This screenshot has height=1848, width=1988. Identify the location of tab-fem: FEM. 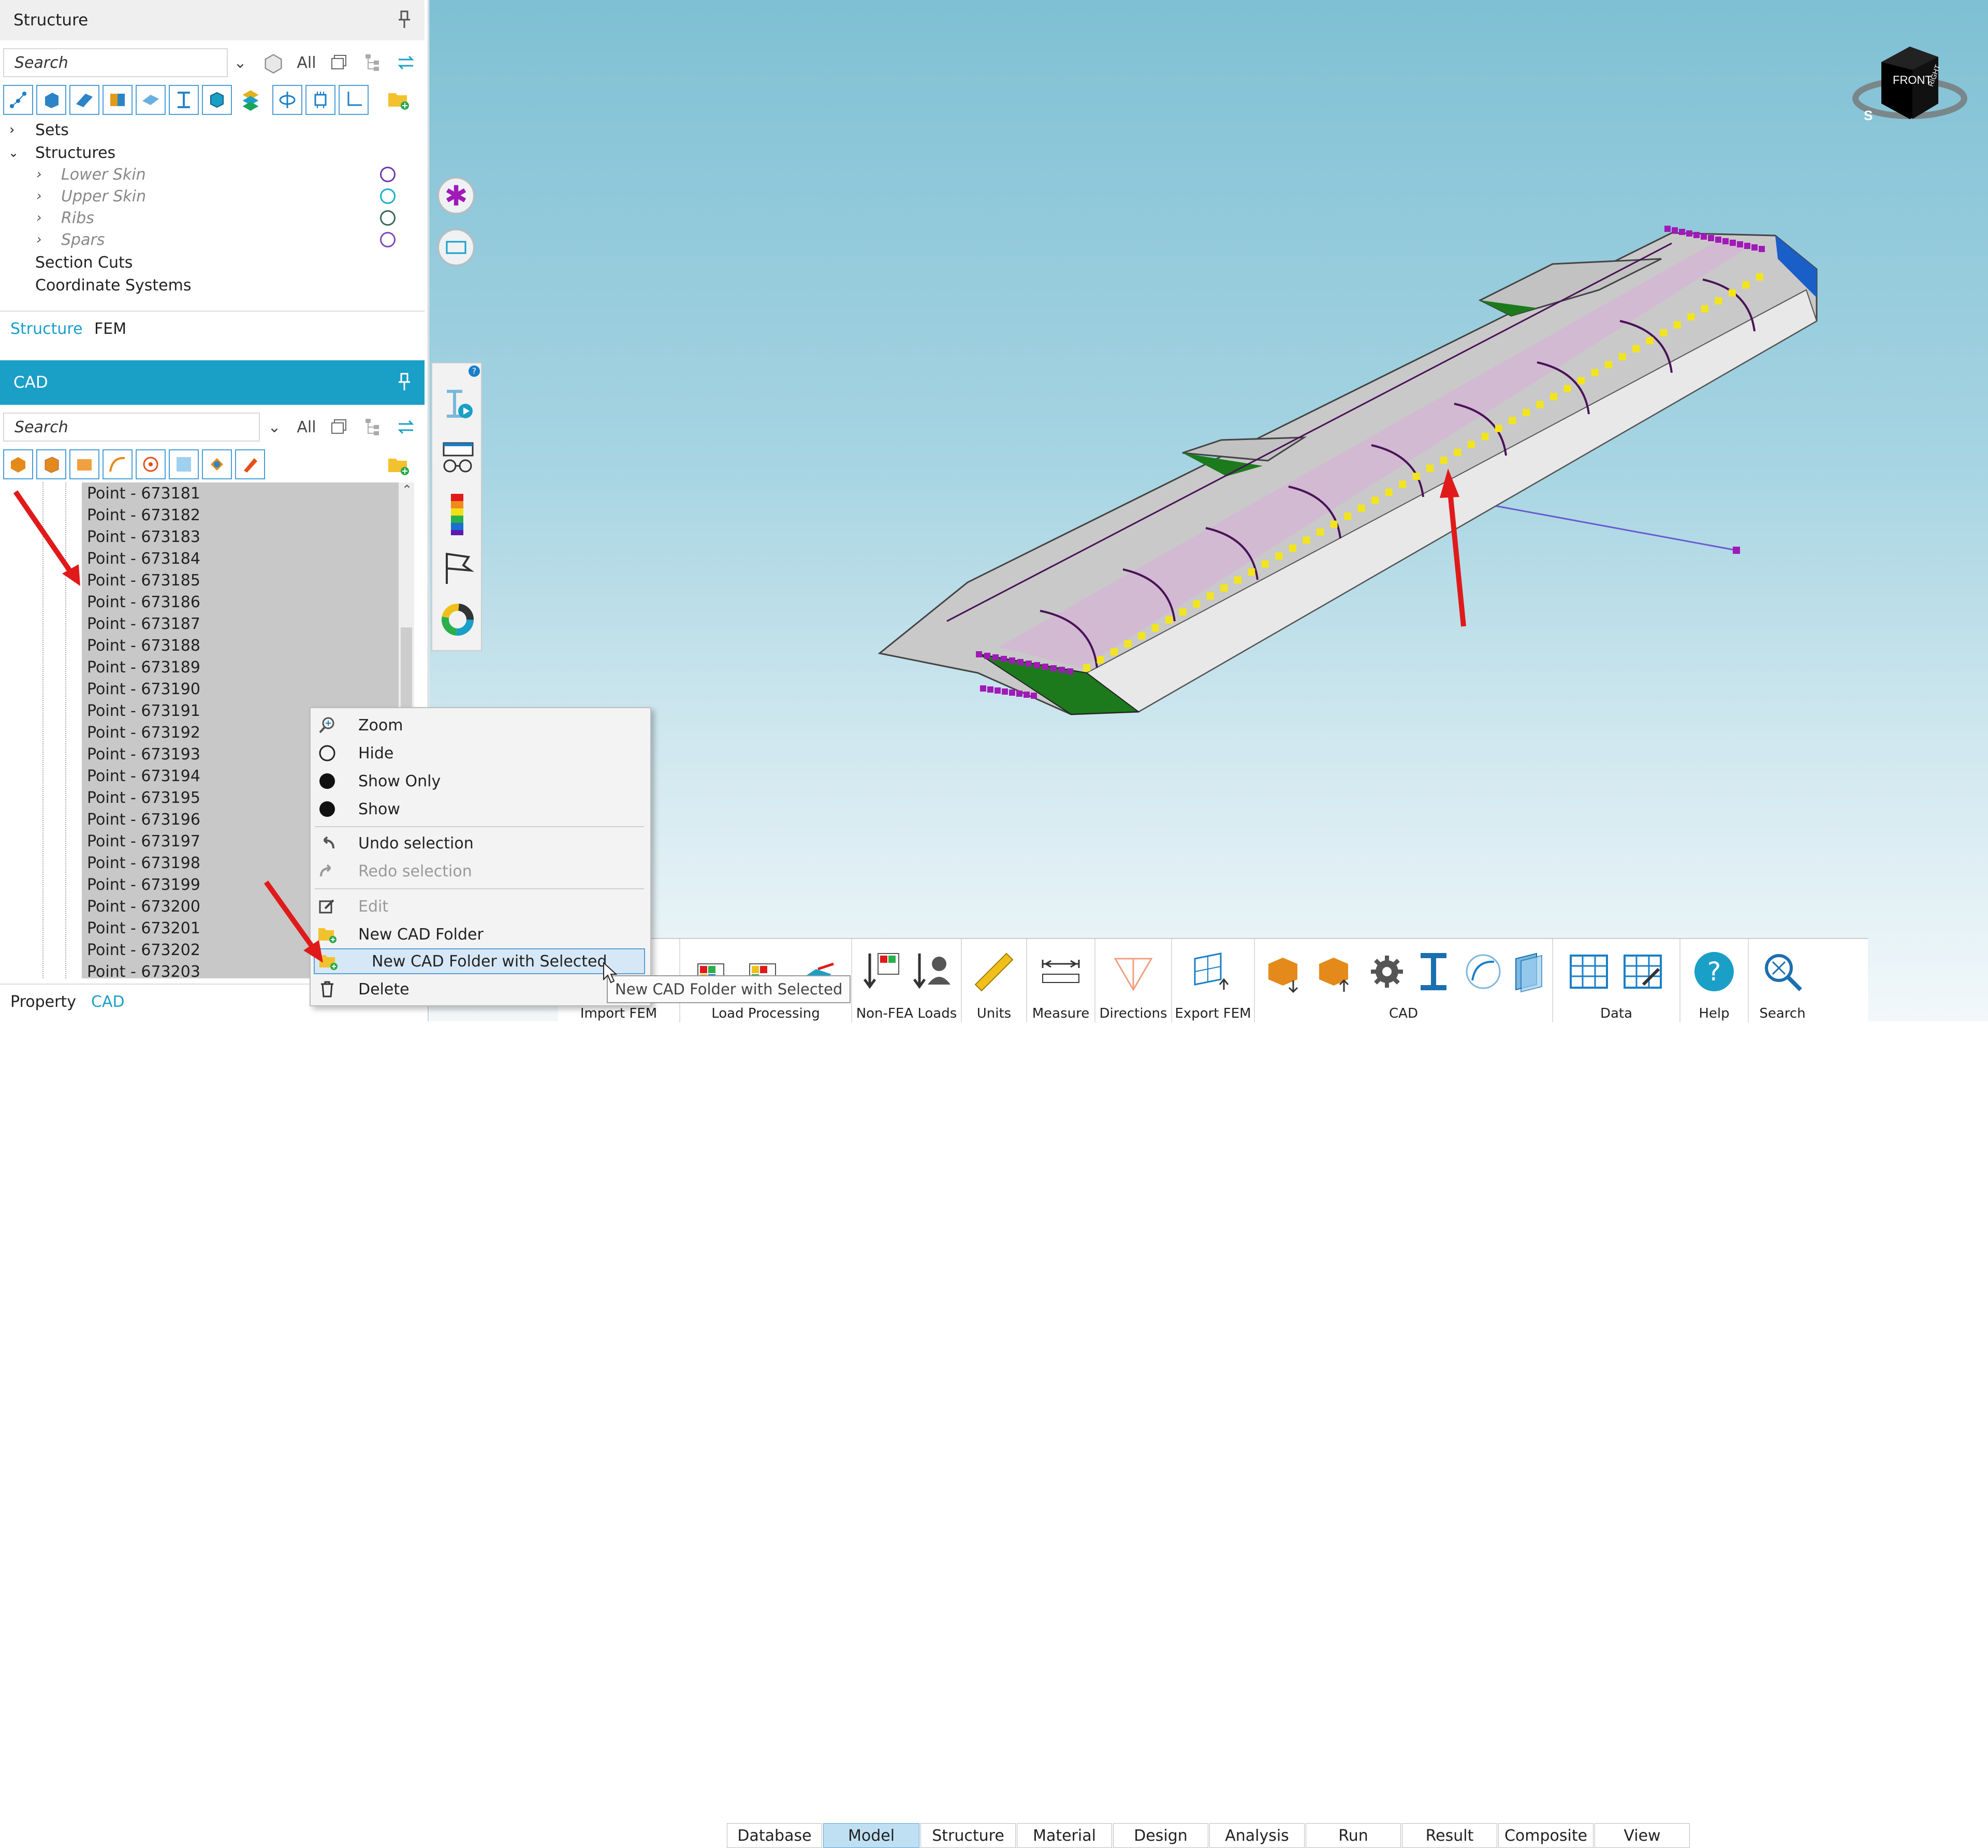
(110, 329).